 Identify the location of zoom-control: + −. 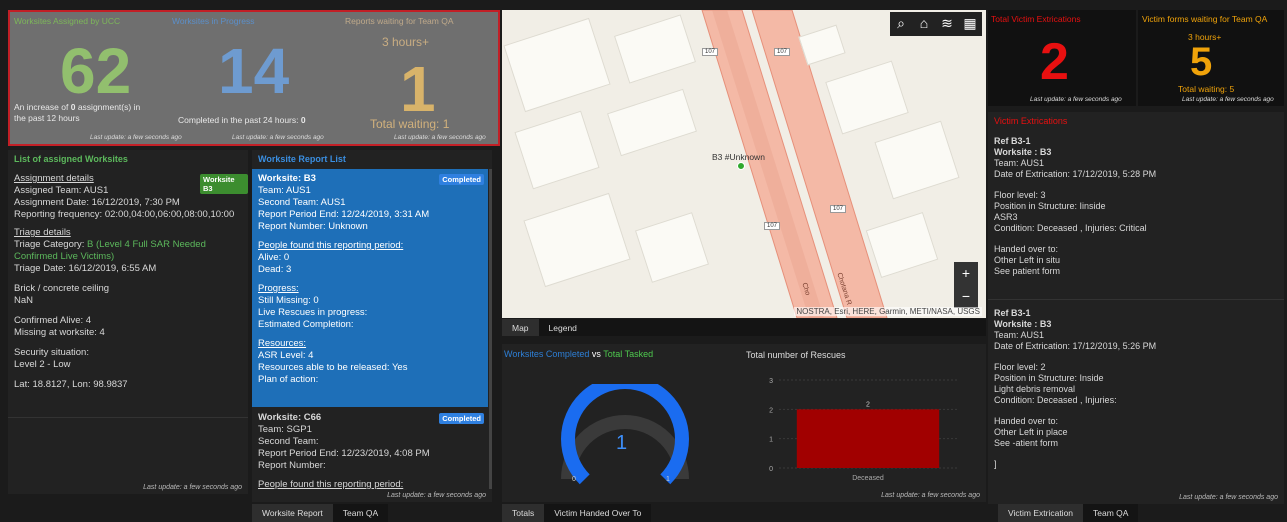
(966, 285).